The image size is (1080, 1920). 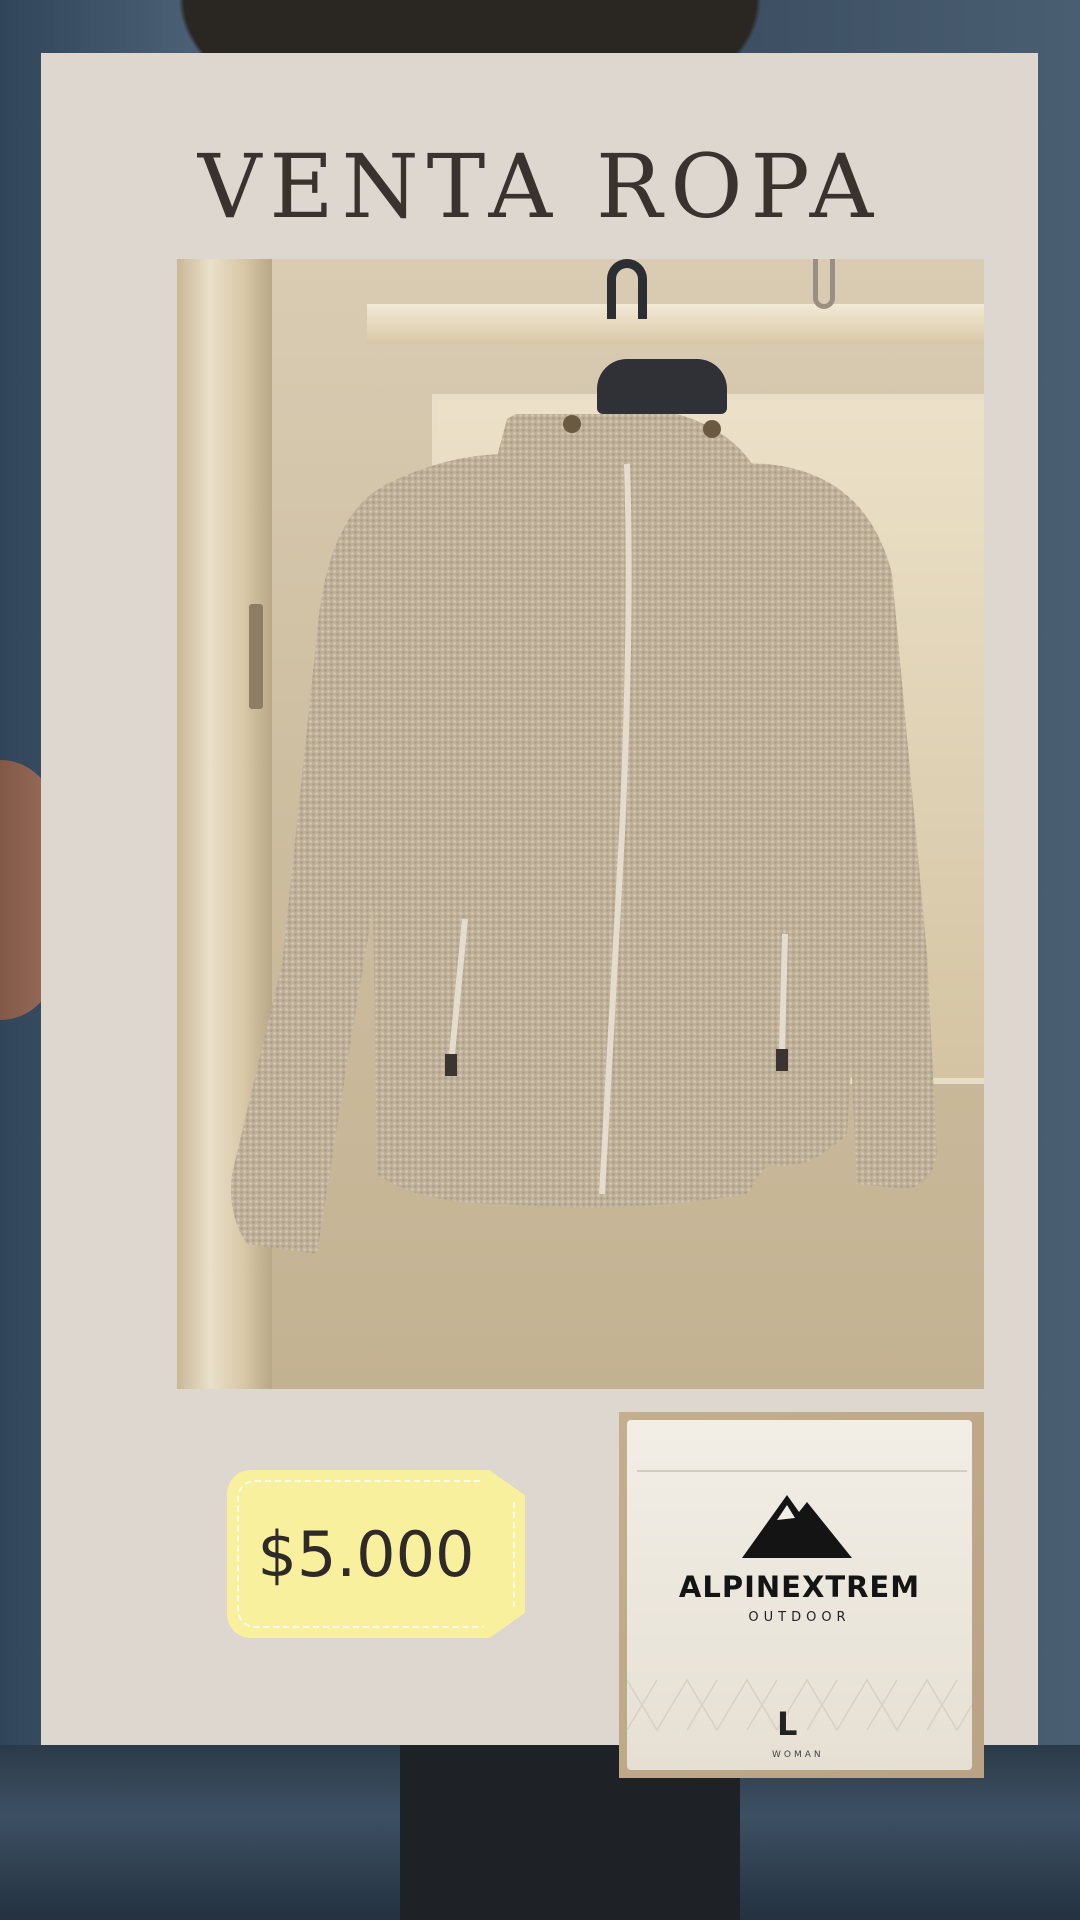 I want to click on hanger-icon, so click(x=662, y=386).